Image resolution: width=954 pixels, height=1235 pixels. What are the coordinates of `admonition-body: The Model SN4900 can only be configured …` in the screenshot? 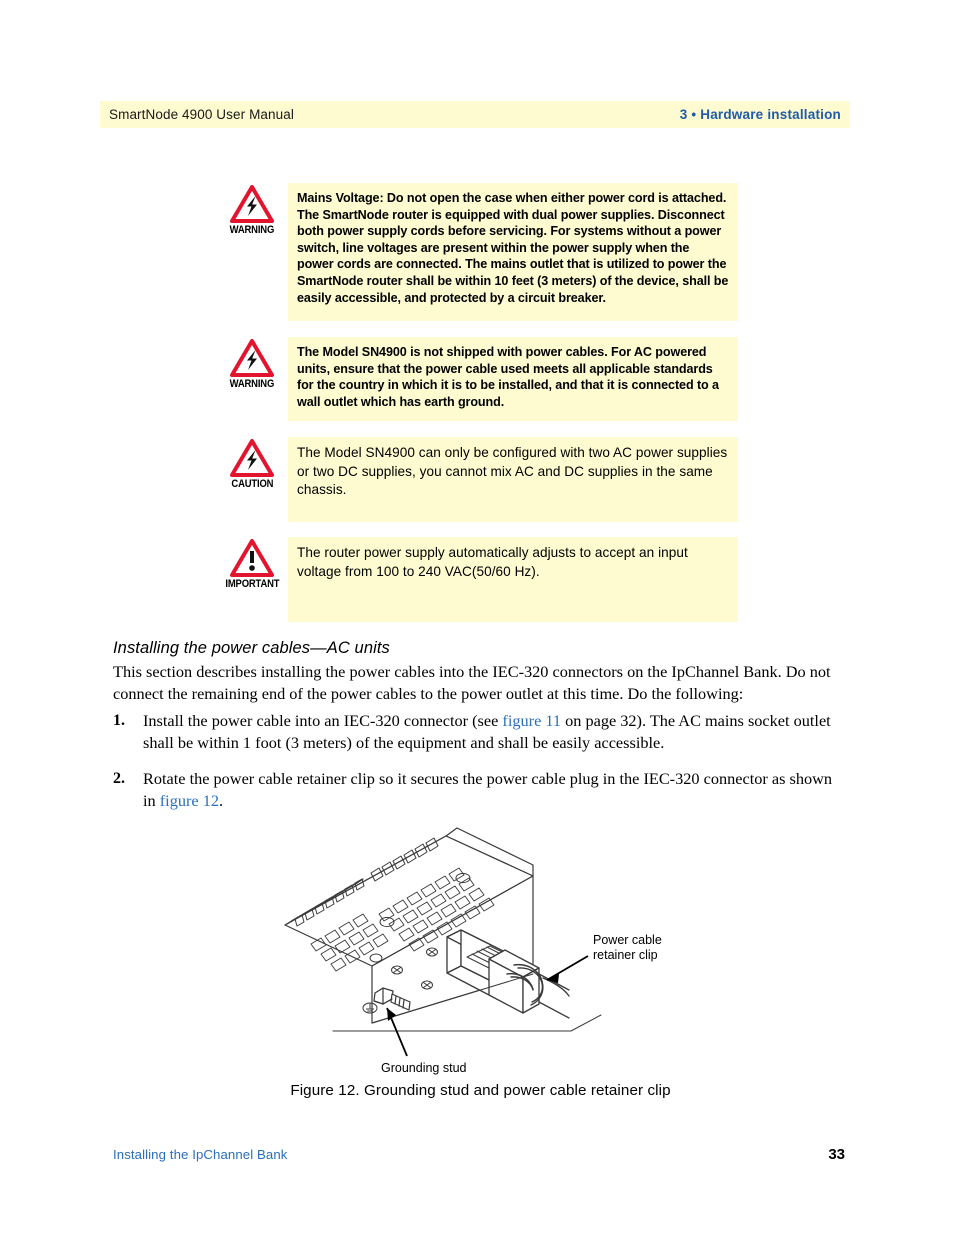 It's located at (513, 479).